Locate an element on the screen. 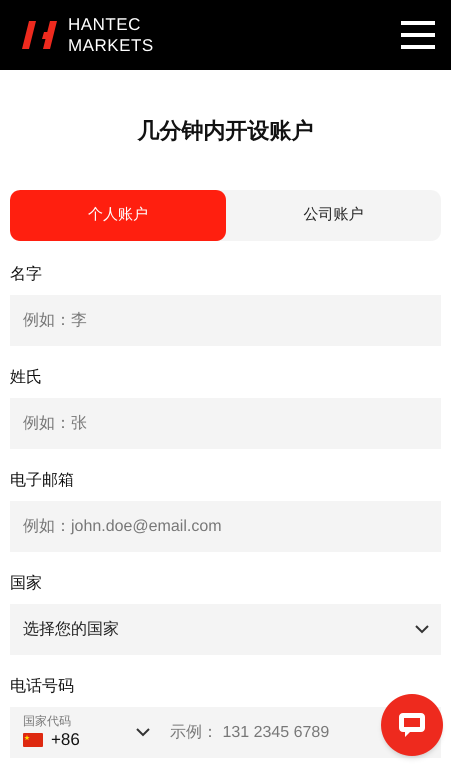  input-field: 例如：张 is located at coordinates (225, 423).